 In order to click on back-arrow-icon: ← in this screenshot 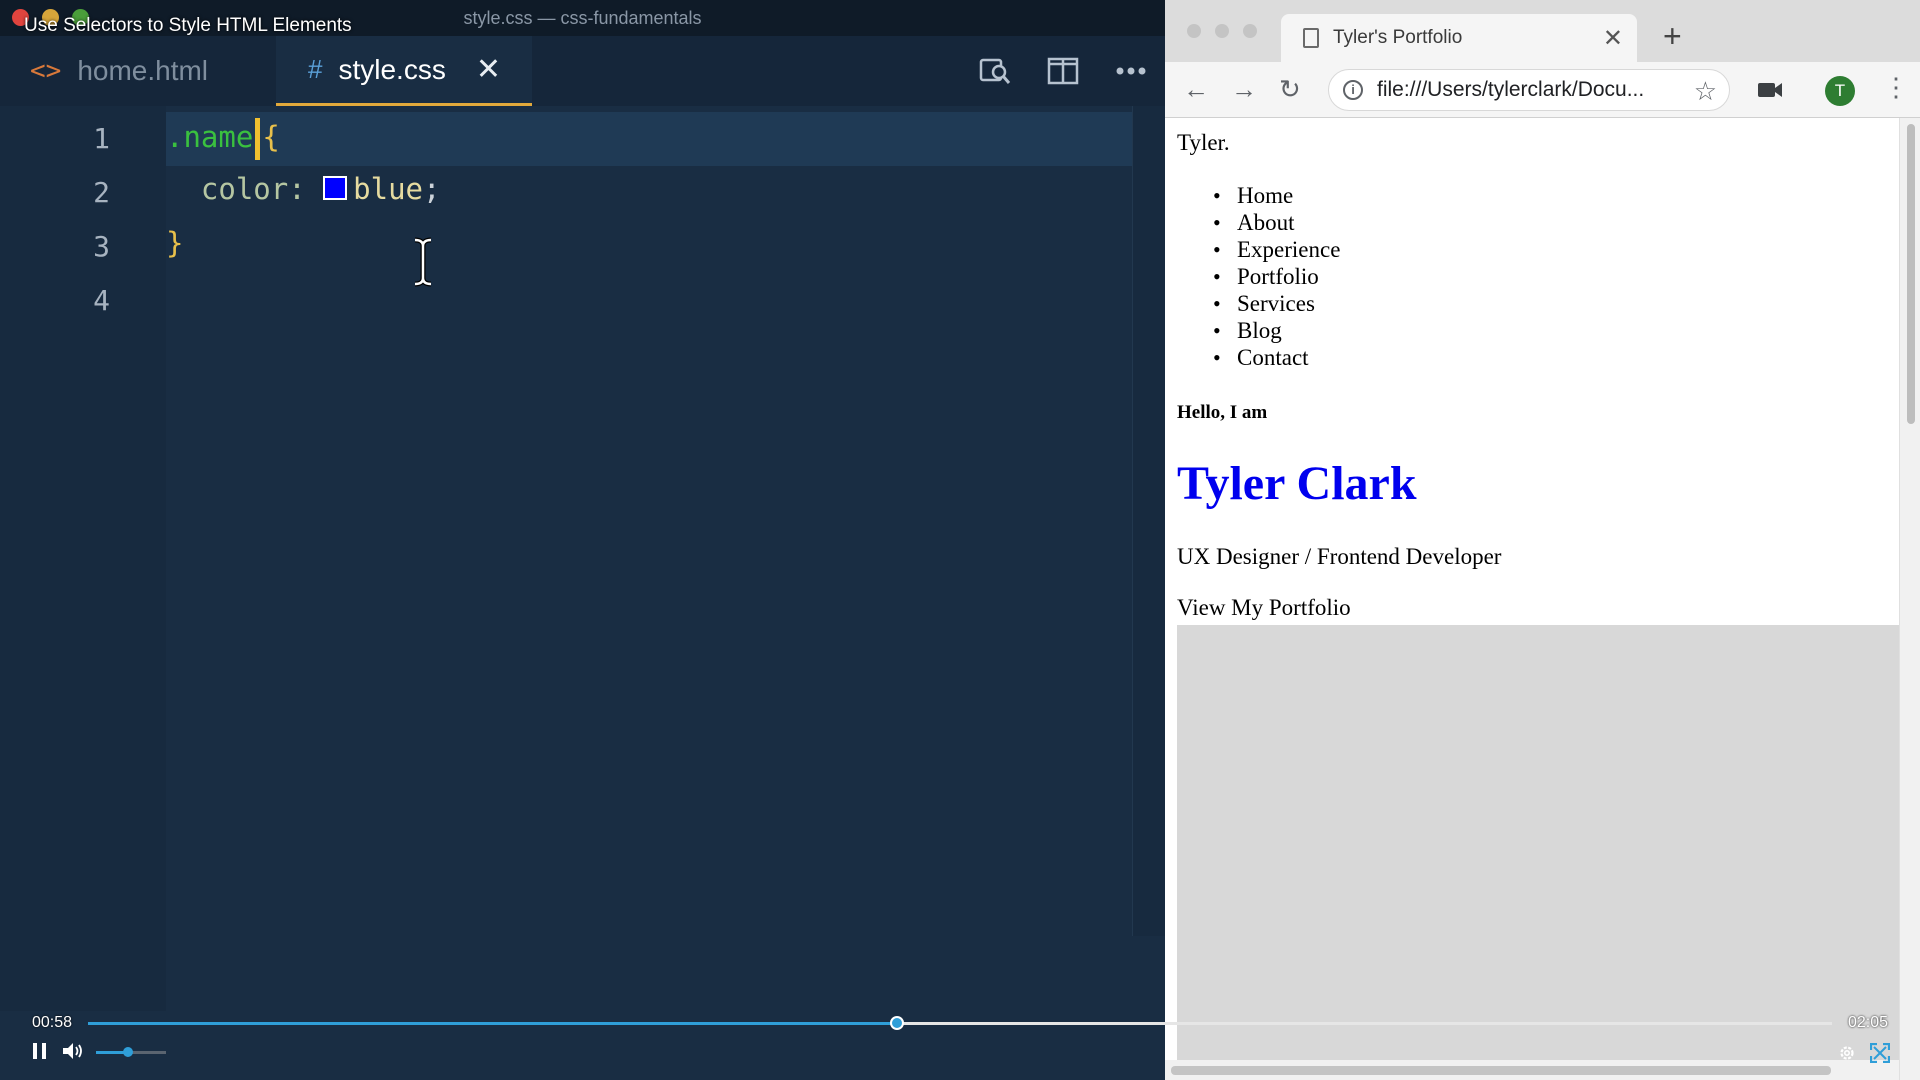, I will do `click(1196, 89)`.